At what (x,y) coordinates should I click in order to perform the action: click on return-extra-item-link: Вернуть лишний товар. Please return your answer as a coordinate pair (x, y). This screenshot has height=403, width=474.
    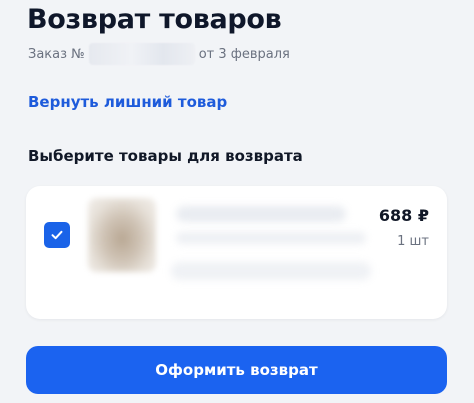
    Looking at the image, I should click on (127, 102).